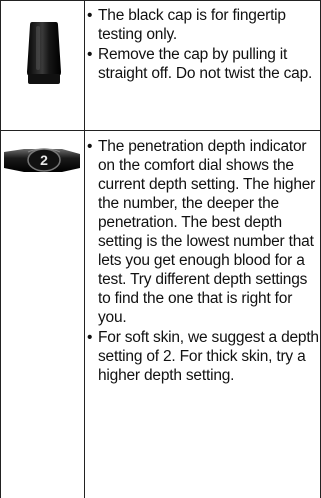 The width and height of the screenshot is (321, 498). What do you see at coordinates (44, 53) in the screenshot?
I see `black-cap-image` at bounding box center [44, 53].